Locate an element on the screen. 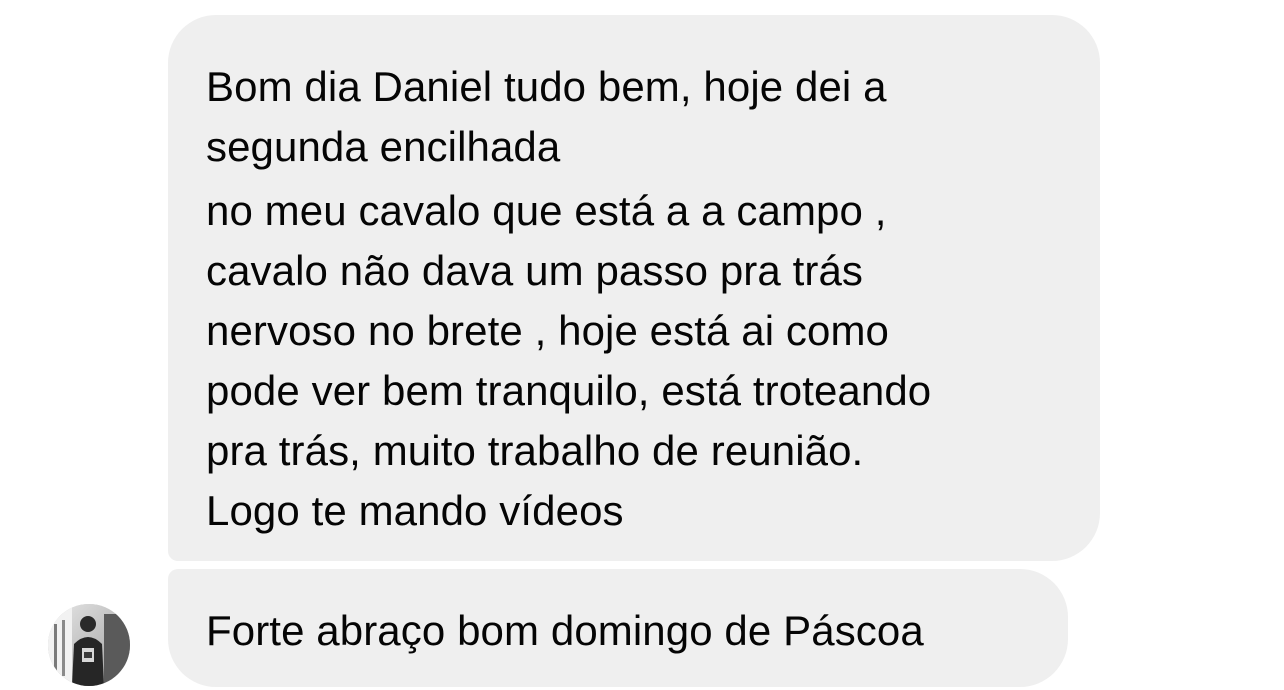  user-avatar-icon is located at coordinates (89, 645).